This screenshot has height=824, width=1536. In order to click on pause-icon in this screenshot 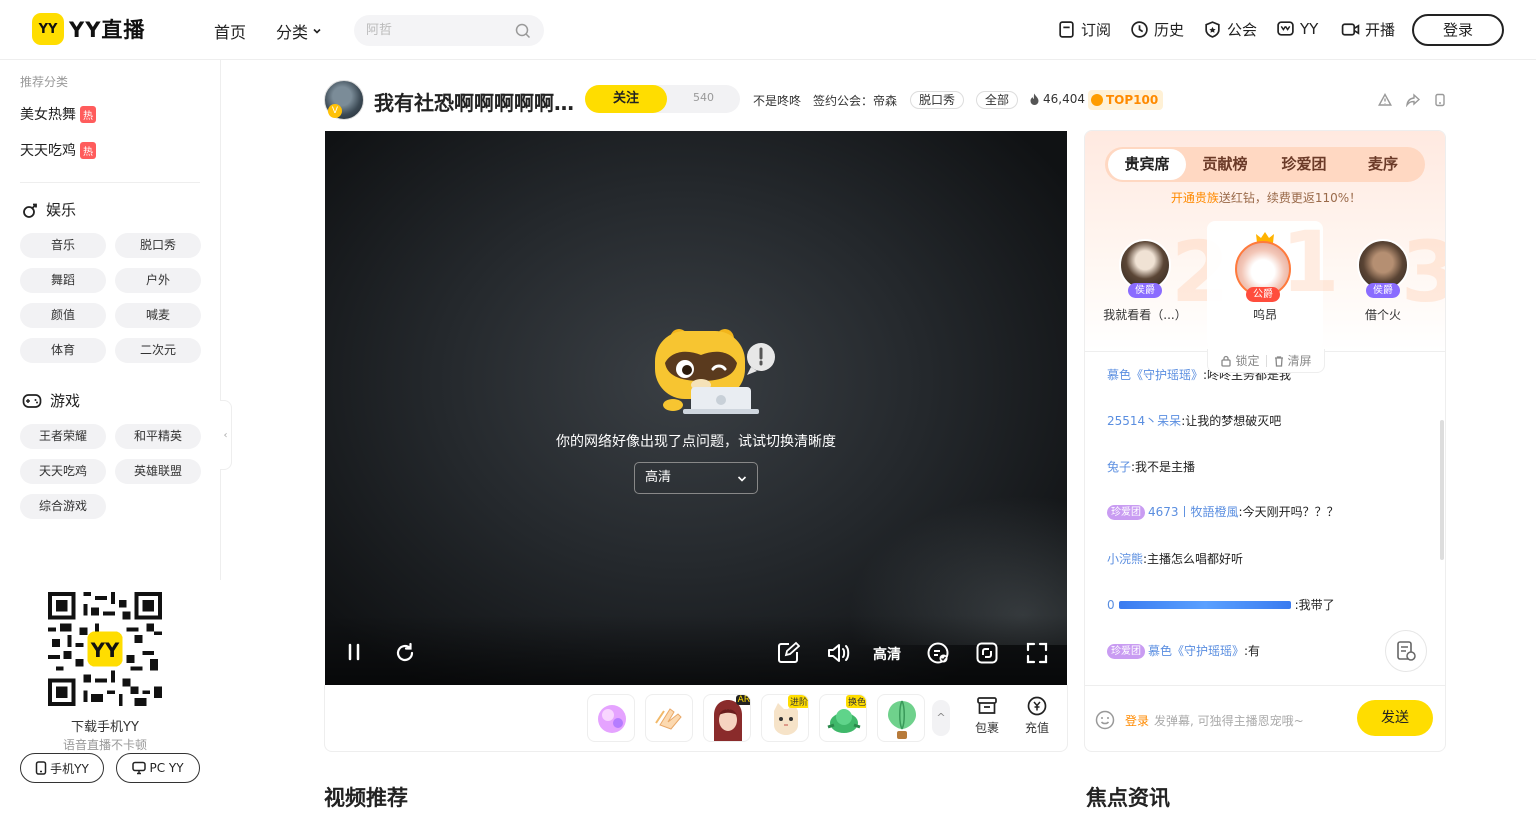, I will do `click(354, 652)`.